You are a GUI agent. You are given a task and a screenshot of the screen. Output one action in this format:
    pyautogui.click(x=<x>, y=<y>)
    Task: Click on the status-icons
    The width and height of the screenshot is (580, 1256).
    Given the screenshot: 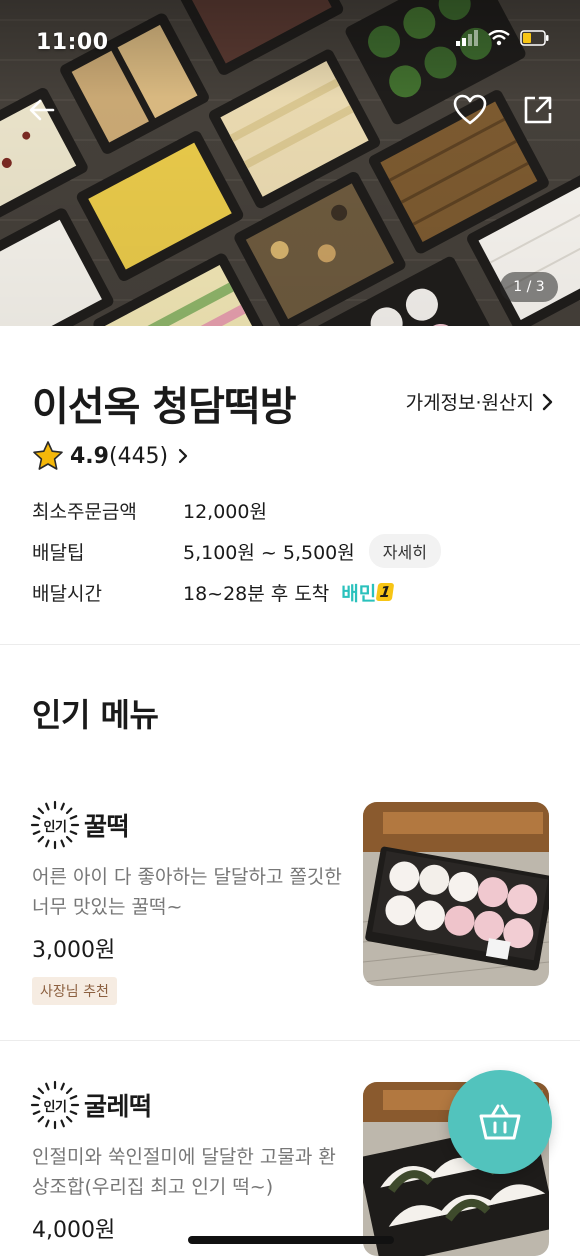 What is the action you would take?
    pyautogui.click(x=503, y=38)
    